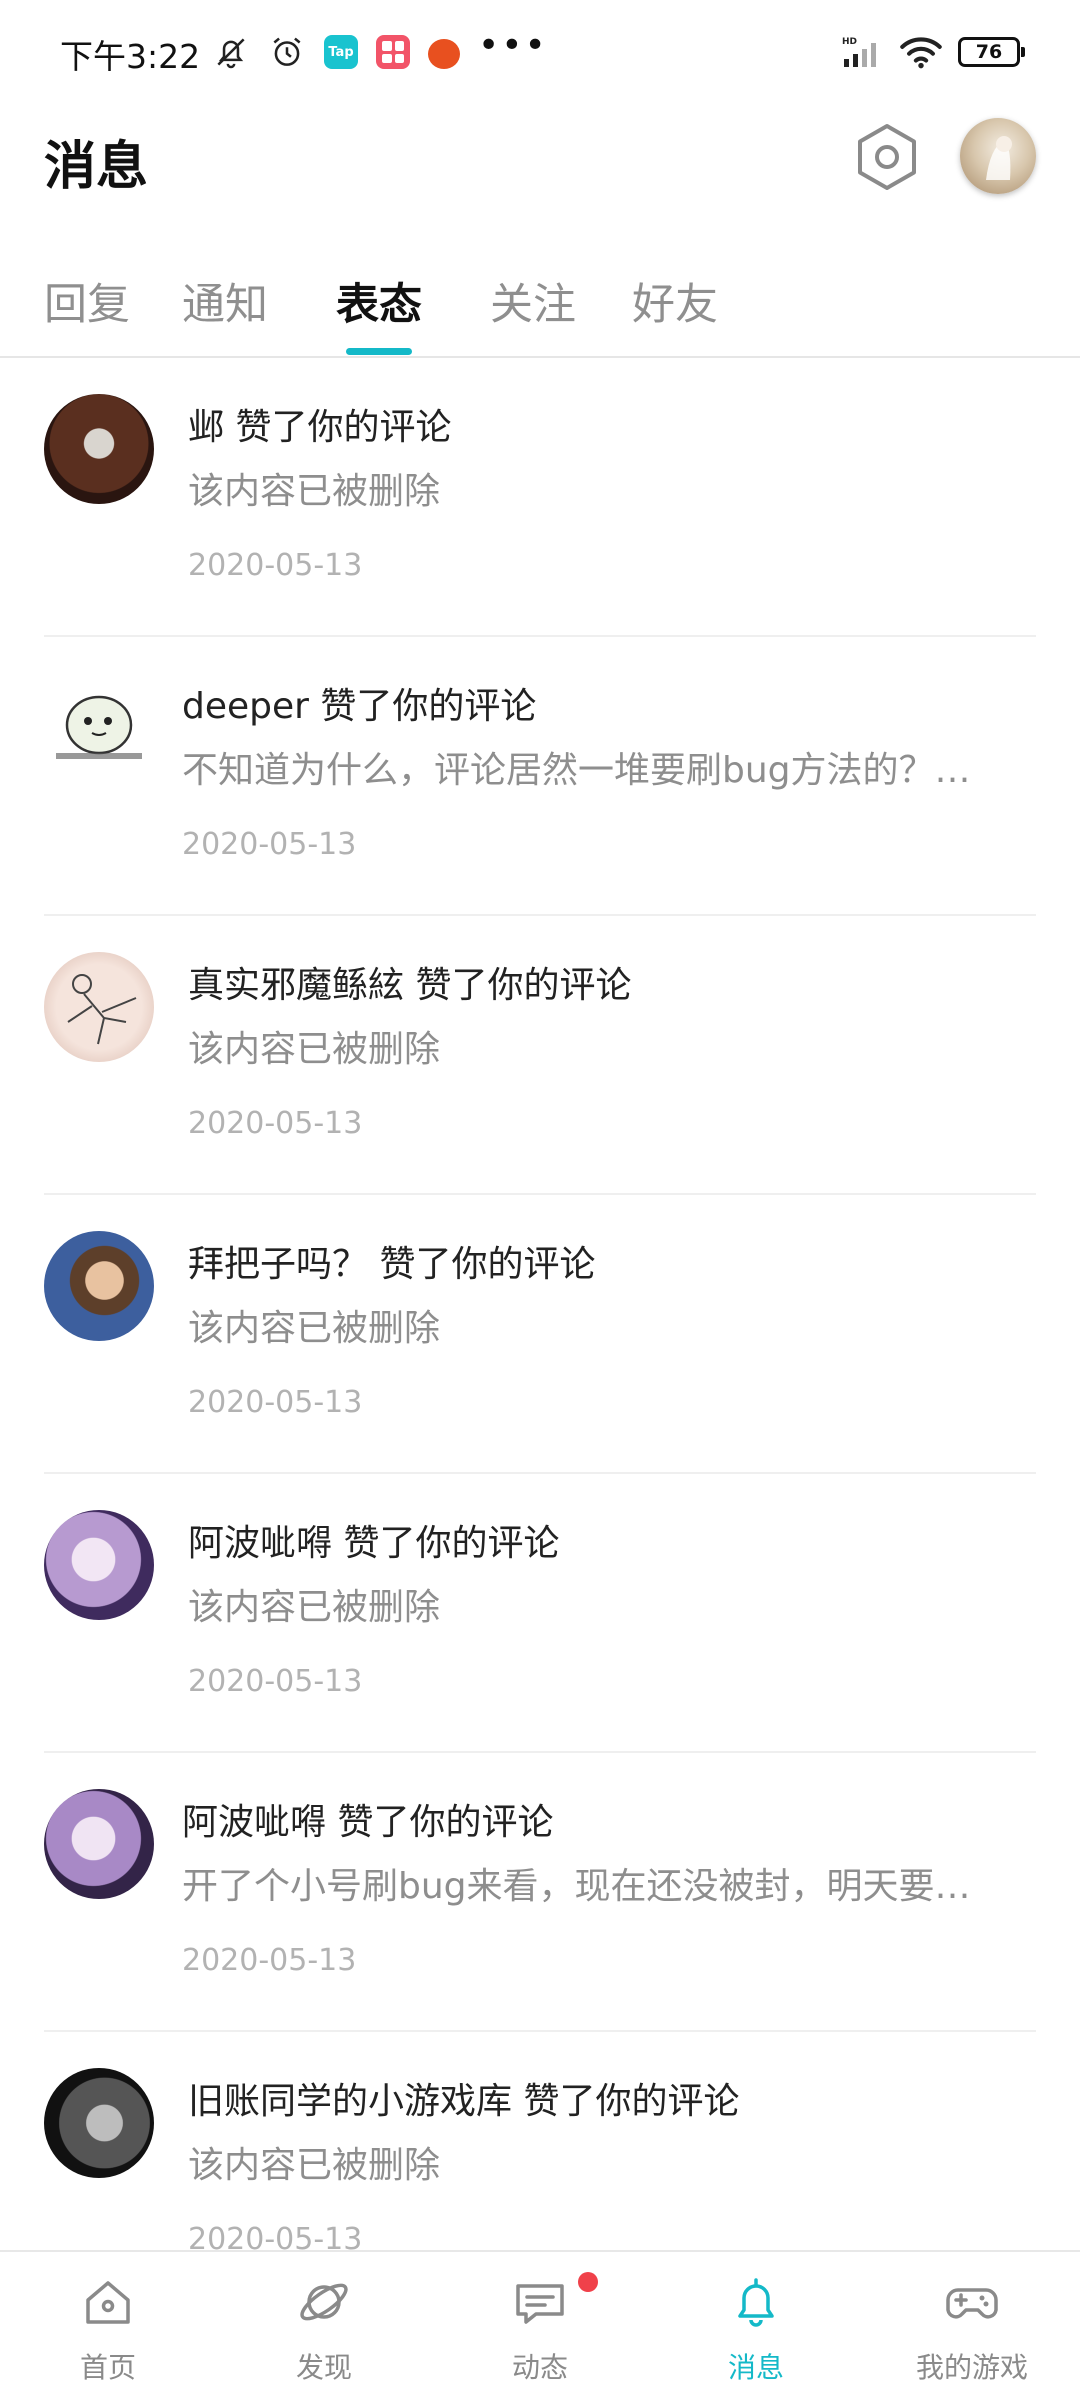 The width and height of the screenshot is (1080, 2400). I want to click on bottom-nav: 首页 发现 动态 消息 我的游戏, so click(540, 2325).